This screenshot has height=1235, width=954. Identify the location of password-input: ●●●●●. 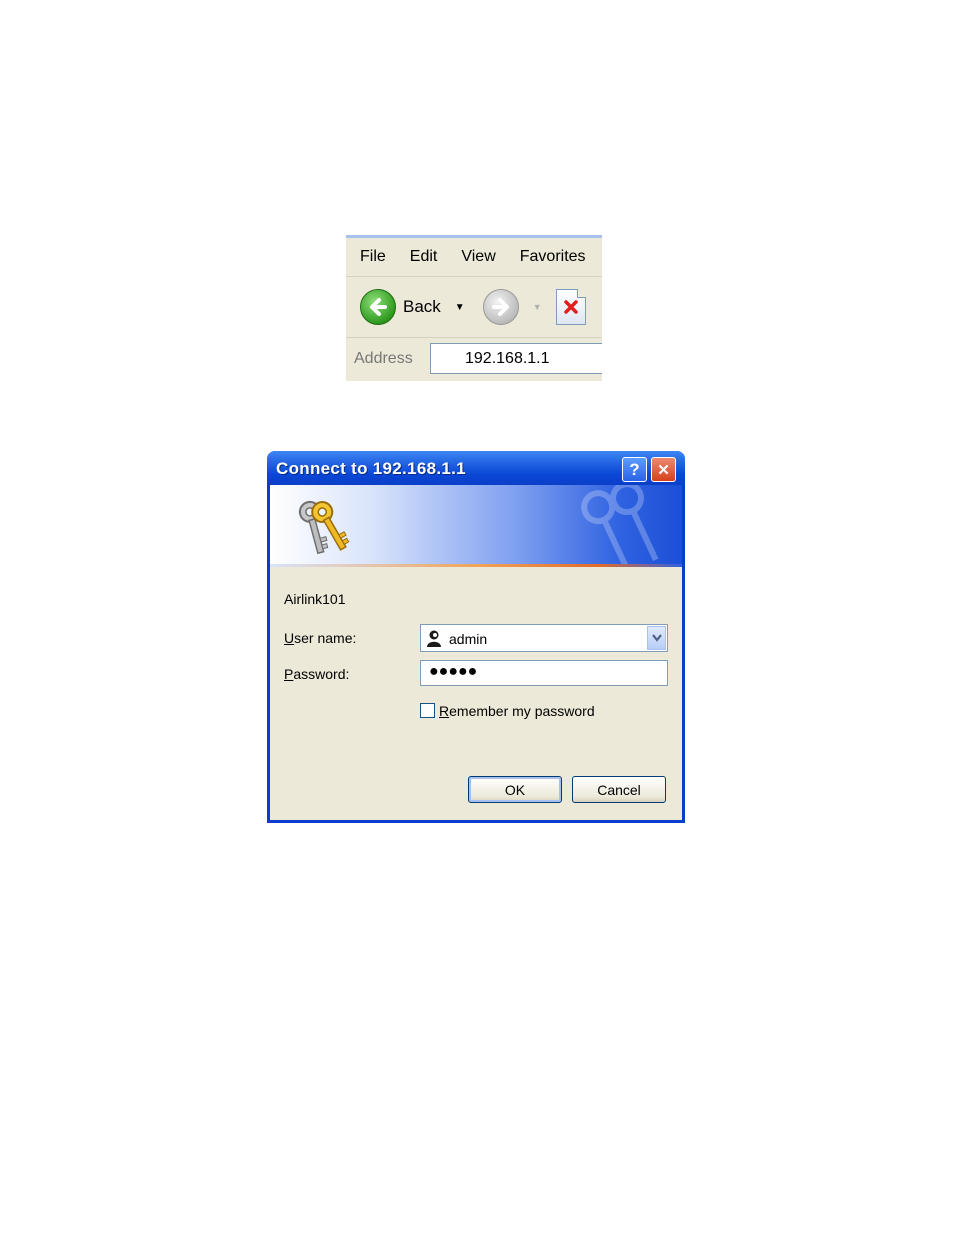
(544, 673).